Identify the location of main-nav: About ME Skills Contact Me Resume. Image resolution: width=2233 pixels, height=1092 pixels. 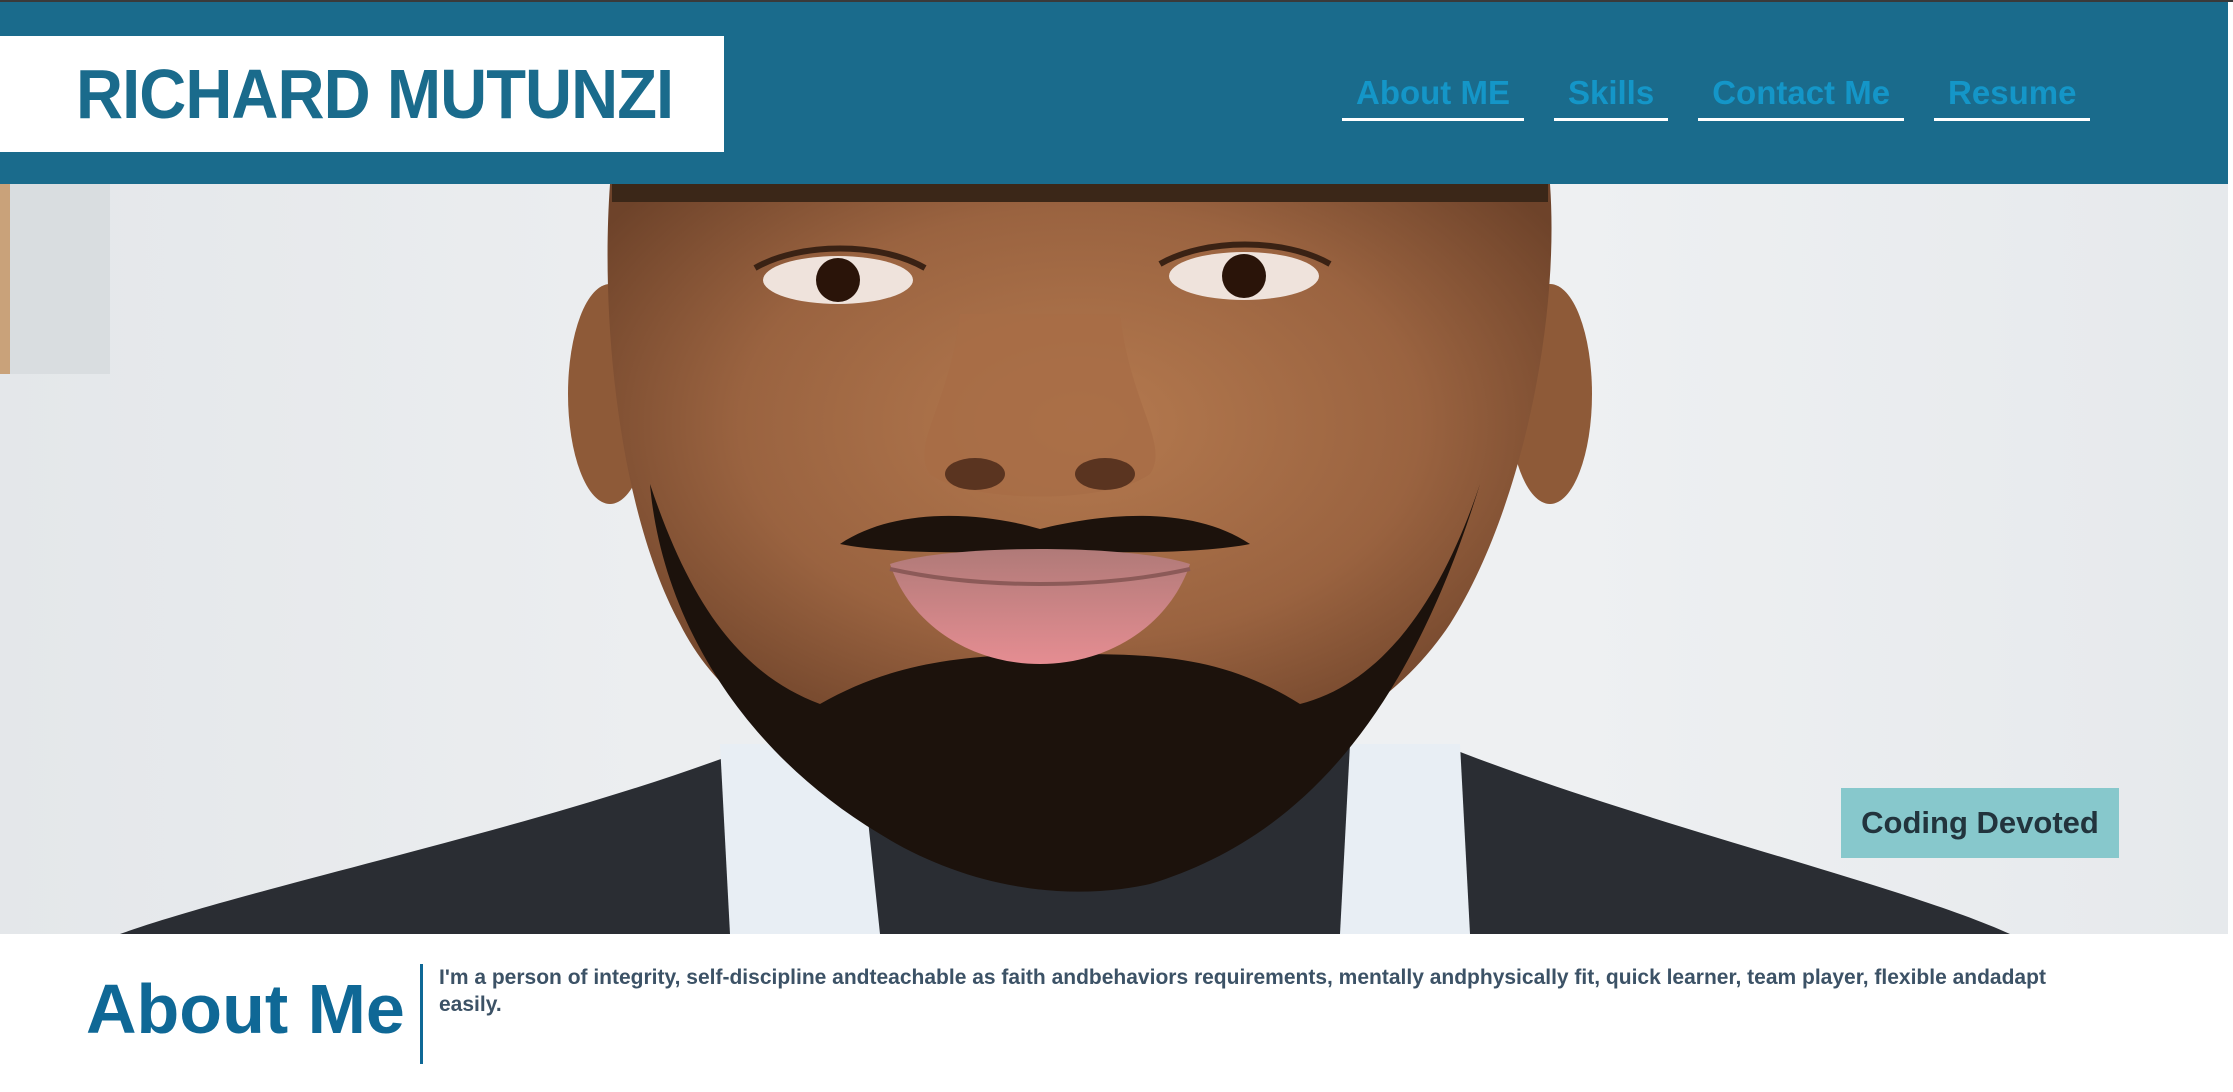
(1716, 97).